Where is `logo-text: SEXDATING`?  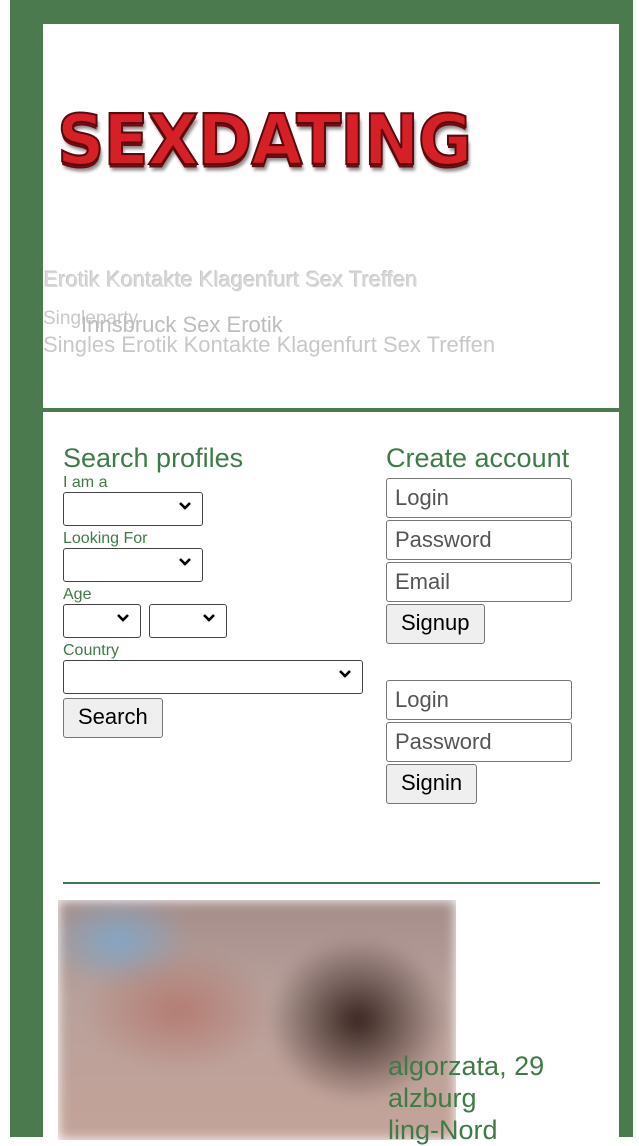 logo-text: SEXDATING is located at coordinates (264, 140).